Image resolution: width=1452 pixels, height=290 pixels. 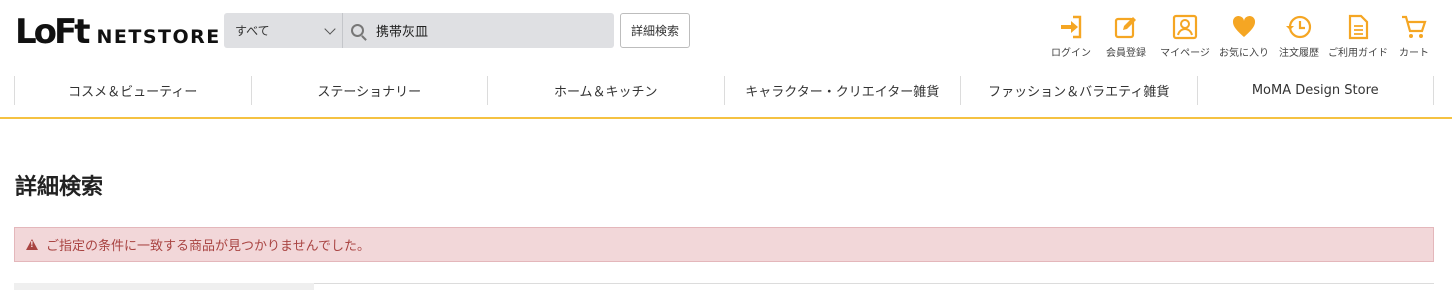 What do you see at coordinates (1126, 53) in the screenshot?
I see `utility-label: 会員登録` at bounding box center [1126, 53].